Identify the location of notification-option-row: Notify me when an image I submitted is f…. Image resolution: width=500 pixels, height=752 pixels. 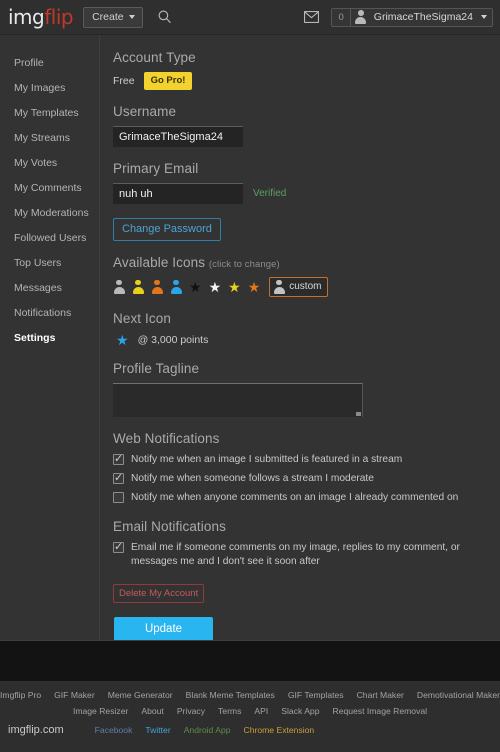
(306, 459).